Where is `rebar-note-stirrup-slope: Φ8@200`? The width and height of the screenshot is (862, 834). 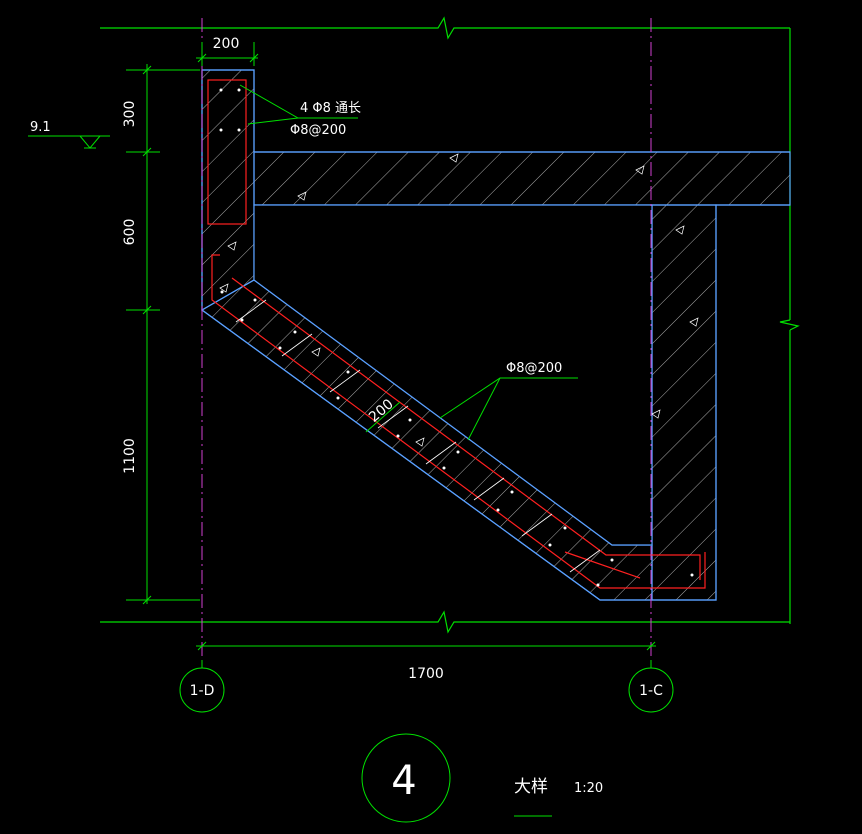 rebar-note-stirrup-slope: Φ8@200 is located at coordinates (534, 368).